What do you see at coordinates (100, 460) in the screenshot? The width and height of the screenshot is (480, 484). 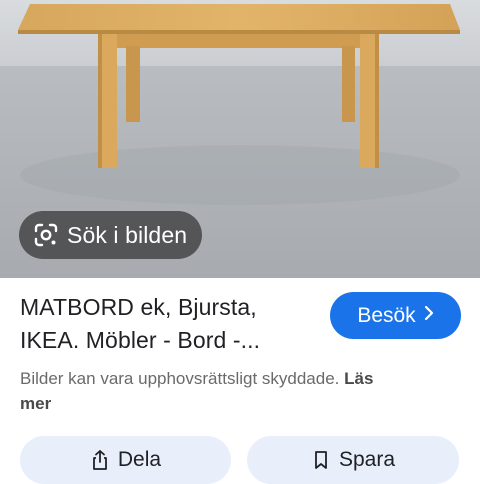 I see `share-icon` at bounding box center [100, 460].